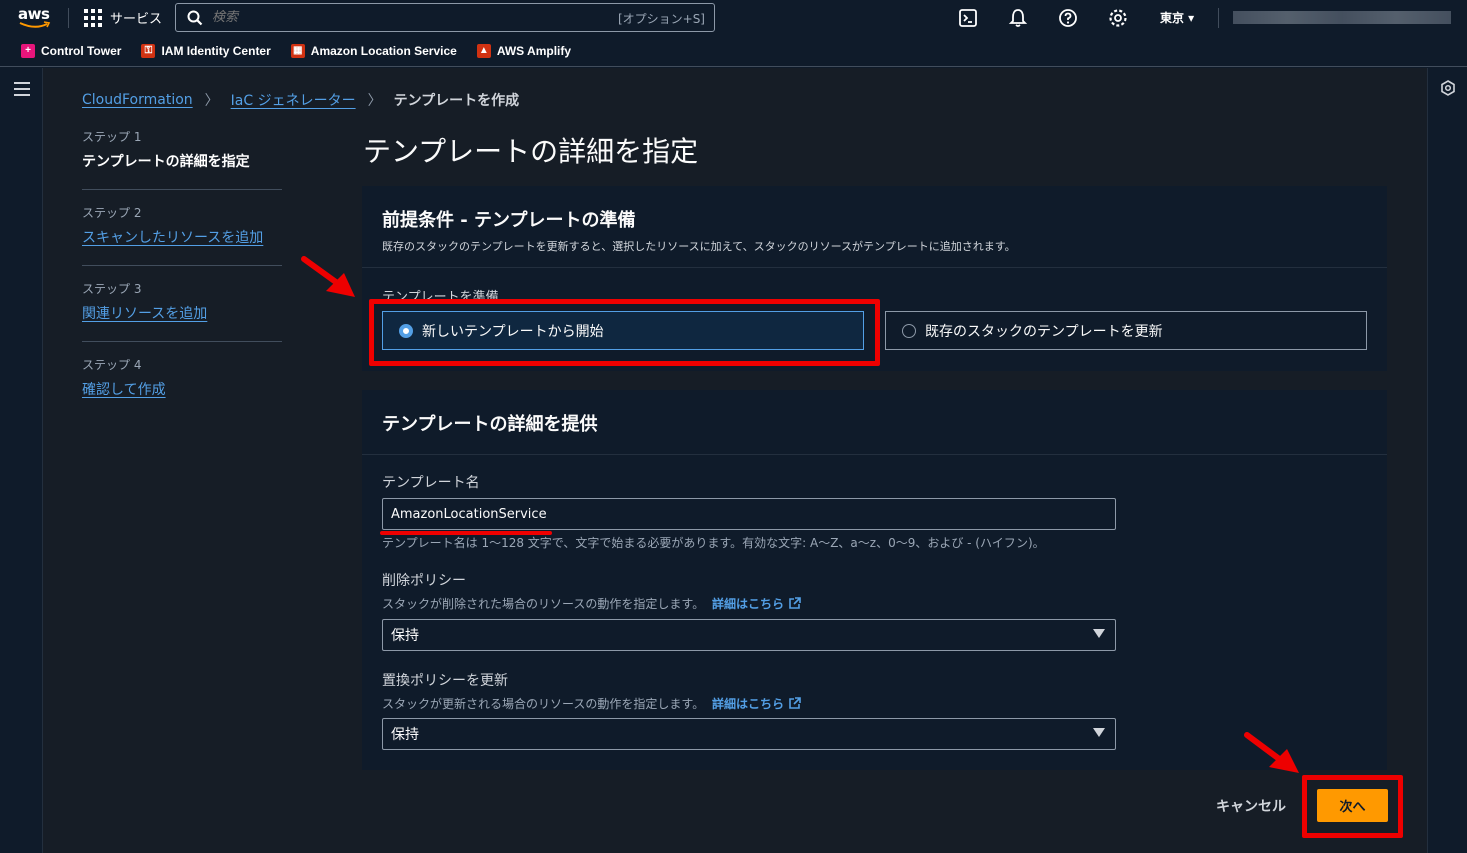 The image size is (1467, 853). I want to click on services-menu-button: サービス, so click(123, 17).